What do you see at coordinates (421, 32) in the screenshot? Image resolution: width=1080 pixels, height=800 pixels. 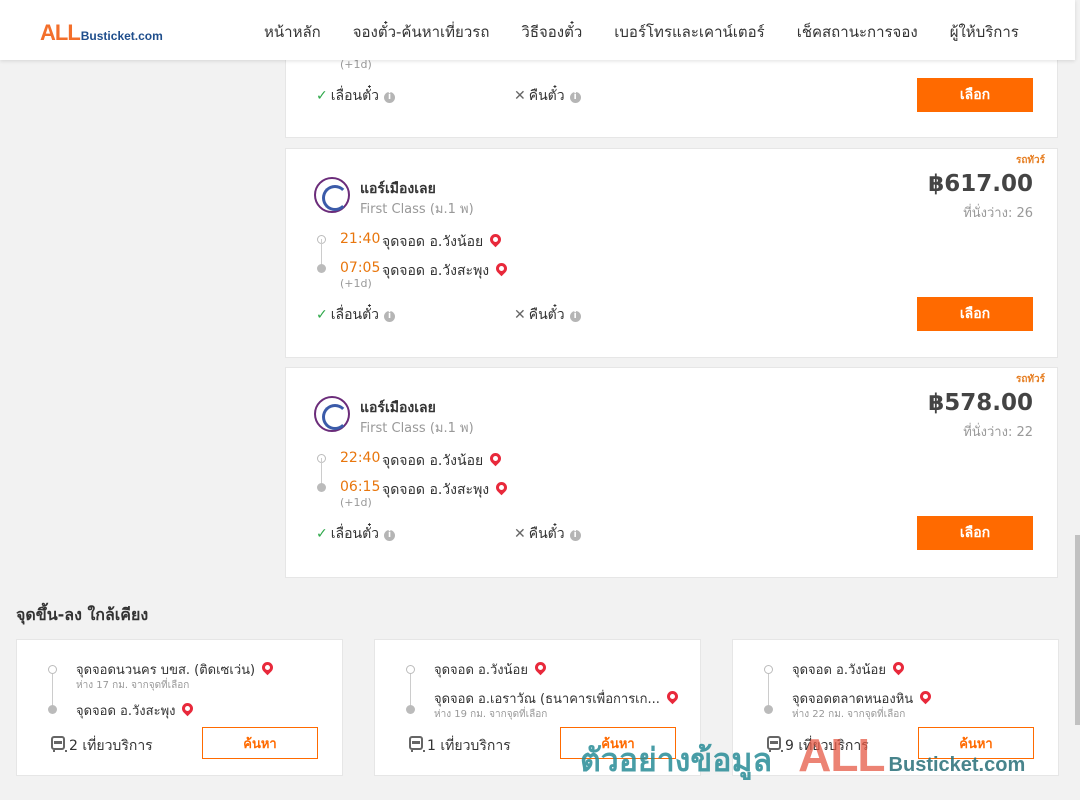 I see `nav-book-search: จองตั๋ว-ค้นหาเที่ยวรถ` at bounding box center [421, 32].